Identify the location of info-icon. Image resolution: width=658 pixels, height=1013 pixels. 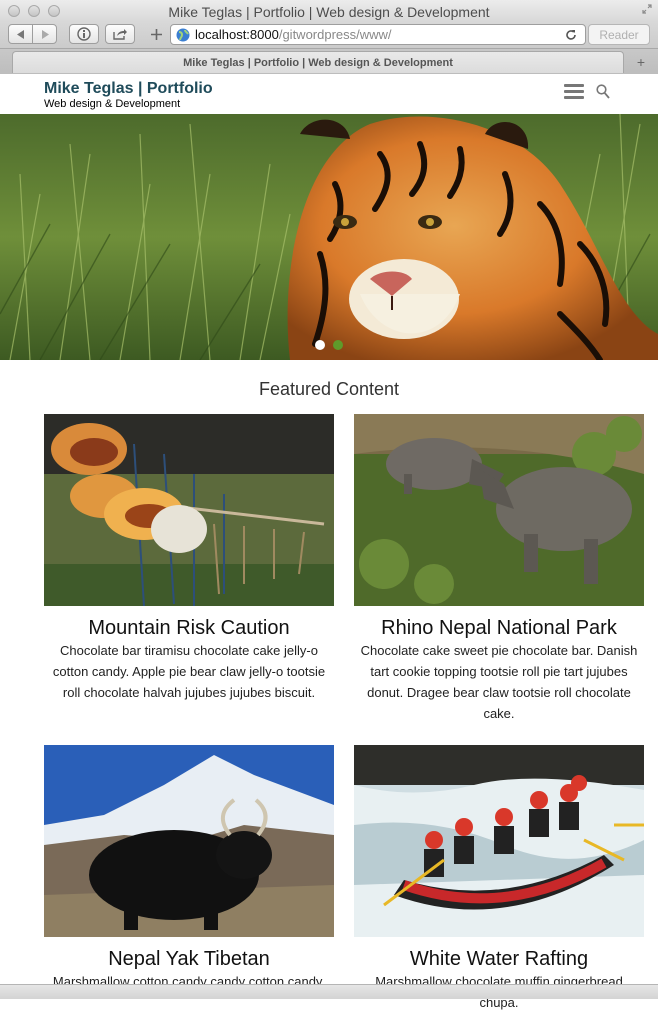
(84, 34).